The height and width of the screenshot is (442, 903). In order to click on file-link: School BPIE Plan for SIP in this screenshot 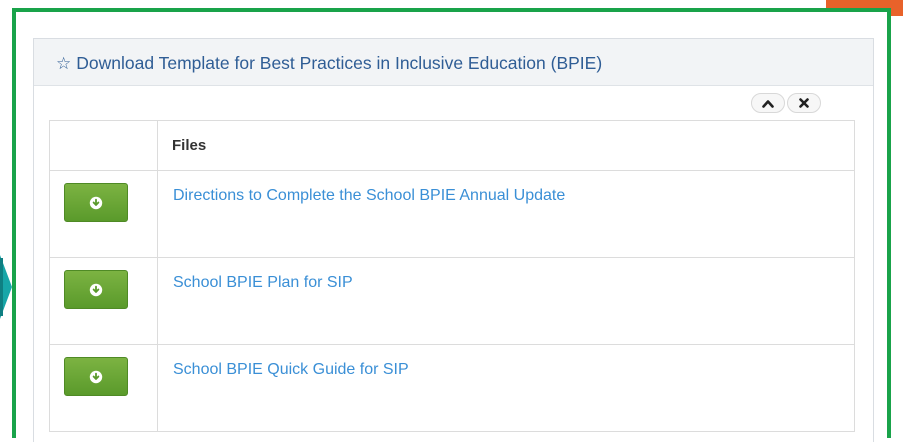, I will do `click(263, 283)`.